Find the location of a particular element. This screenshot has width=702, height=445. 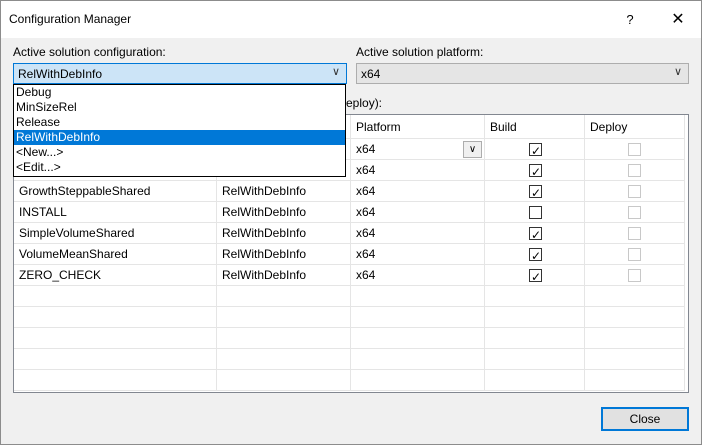

project-cell: ZERO_CHECK is located at coordinates (115, 275).